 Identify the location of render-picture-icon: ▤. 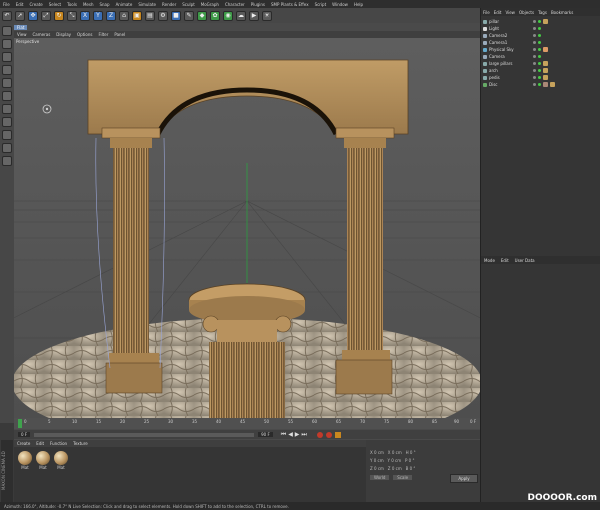
(150, 15).